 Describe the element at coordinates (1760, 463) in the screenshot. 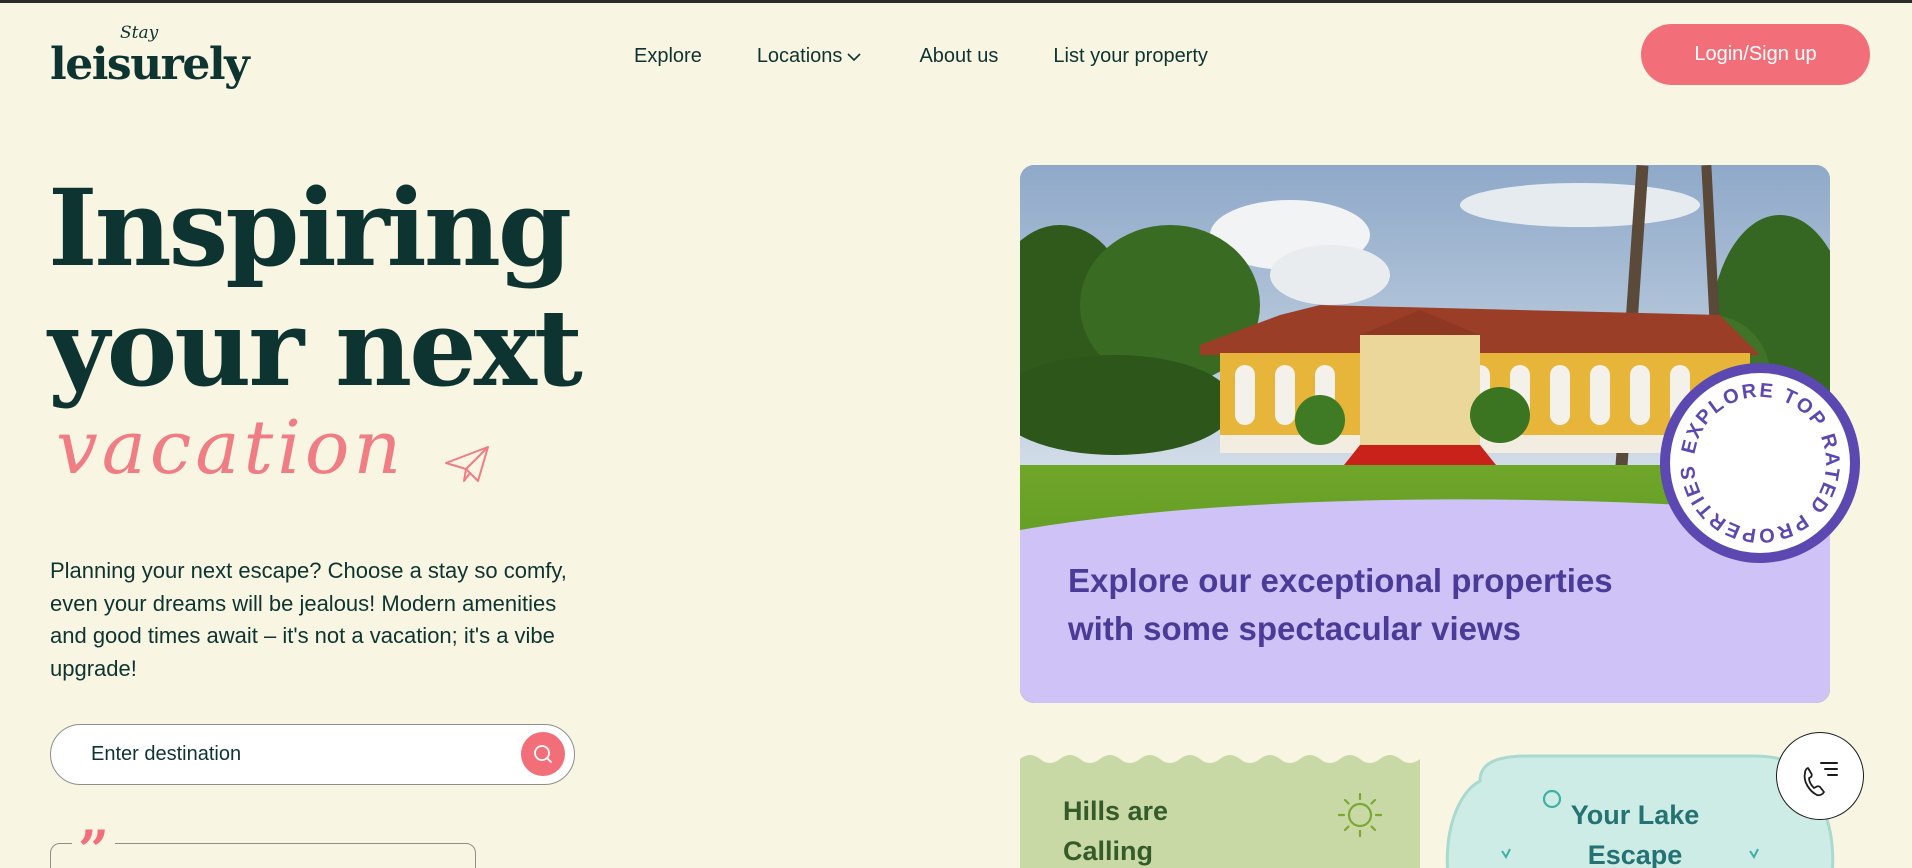

I see `explore-top-rated-badge: EXPLORE TOP RATED PROPERTIES` at that location.